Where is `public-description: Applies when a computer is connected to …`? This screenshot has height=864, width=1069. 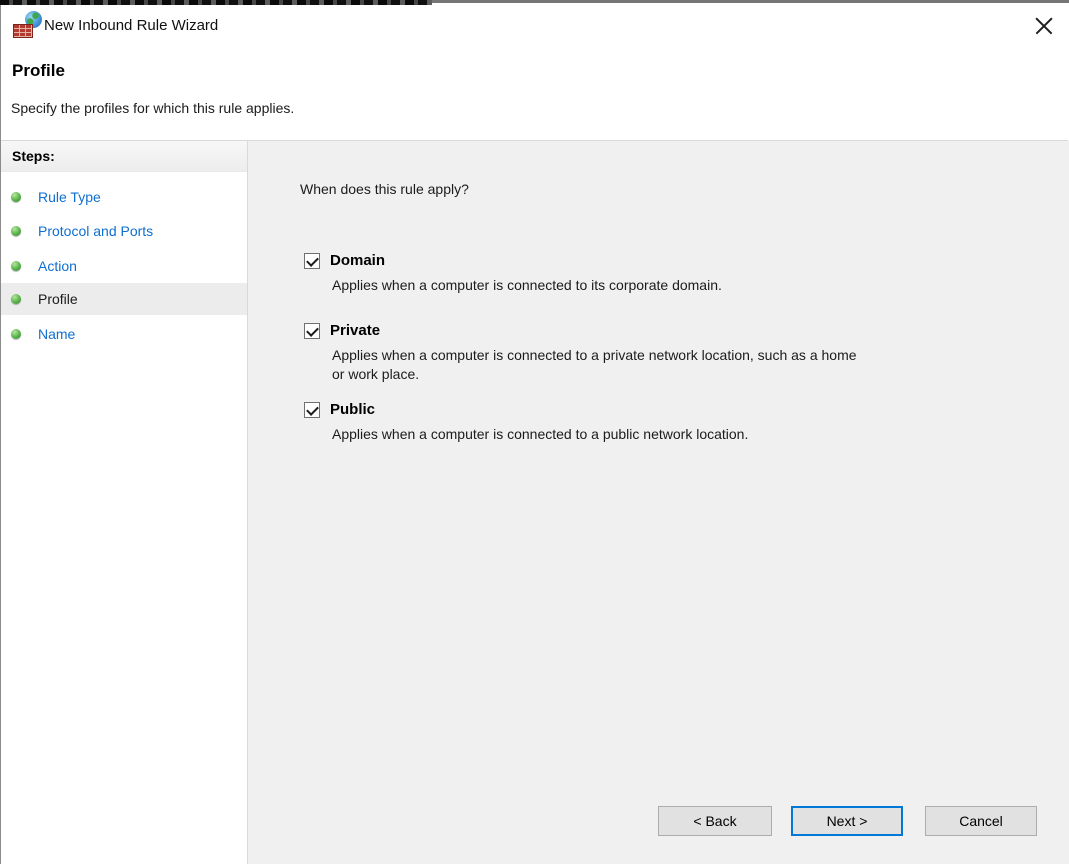
public-description: Applies when a computer is connected to … is located at coordinates (540, 434).